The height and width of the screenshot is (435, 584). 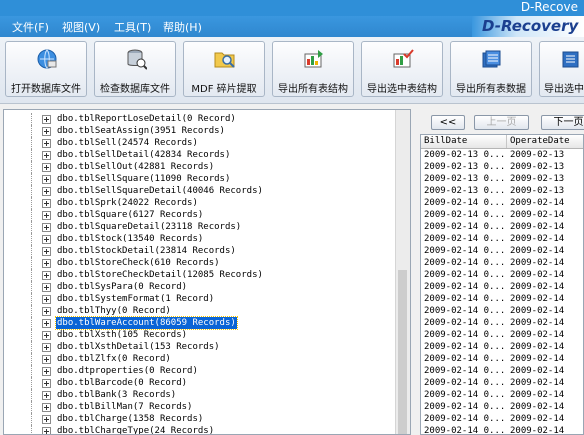 I want to click on tree-item-label: dbo.tblSellDetail(42834 Records), so click(x=143, y=155).